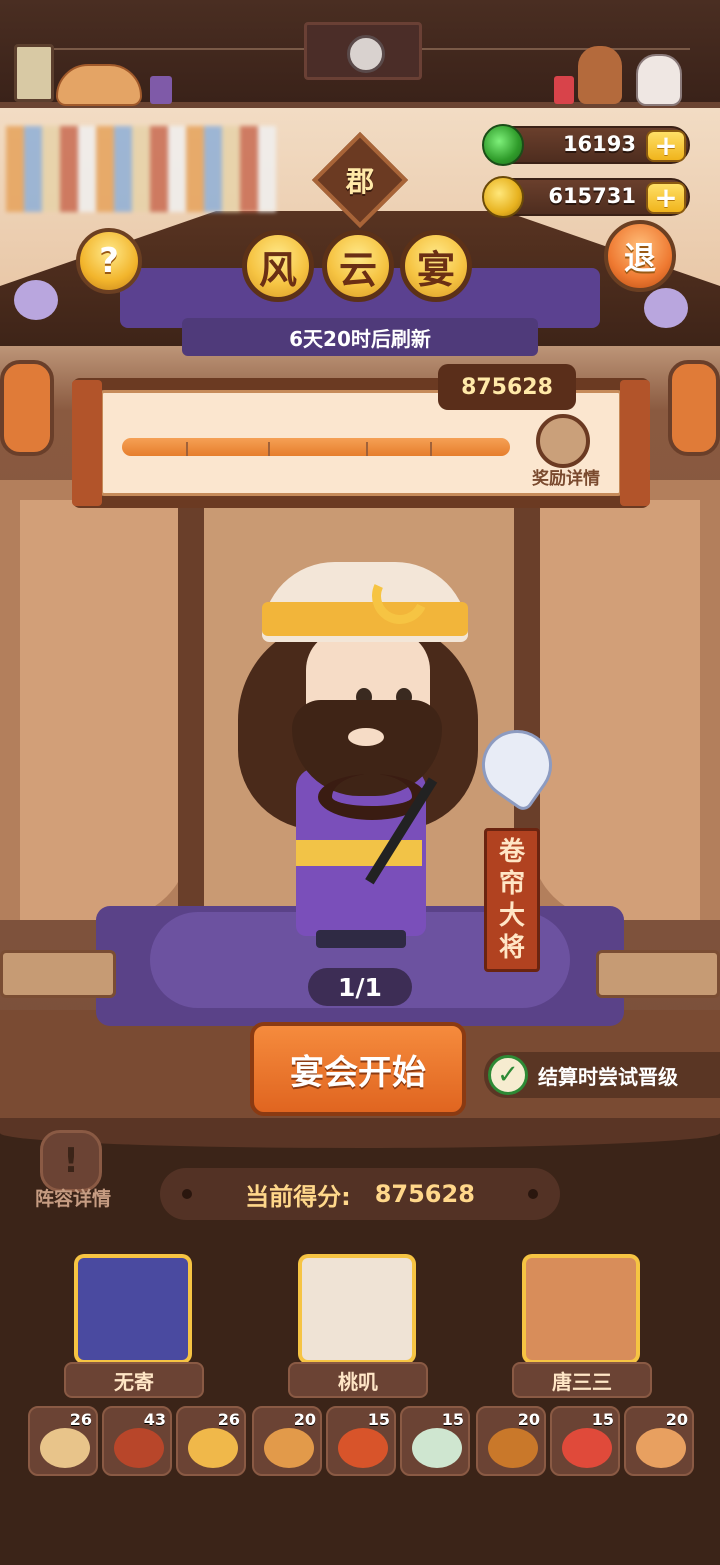 This screenshot has height=1565, width=720. I want to click on add-gold-button: +, so click(666, 198).